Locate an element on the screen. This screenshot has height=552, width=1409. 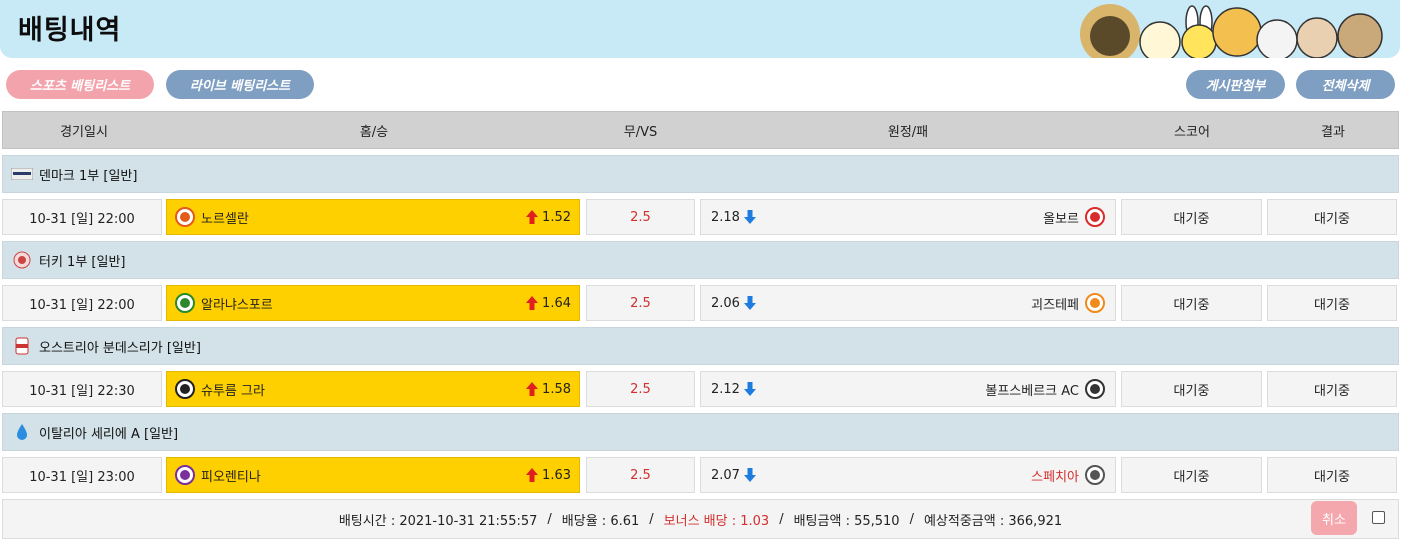
board-attach-button: 게시판첨부 is located at coordinates (1235, 84).